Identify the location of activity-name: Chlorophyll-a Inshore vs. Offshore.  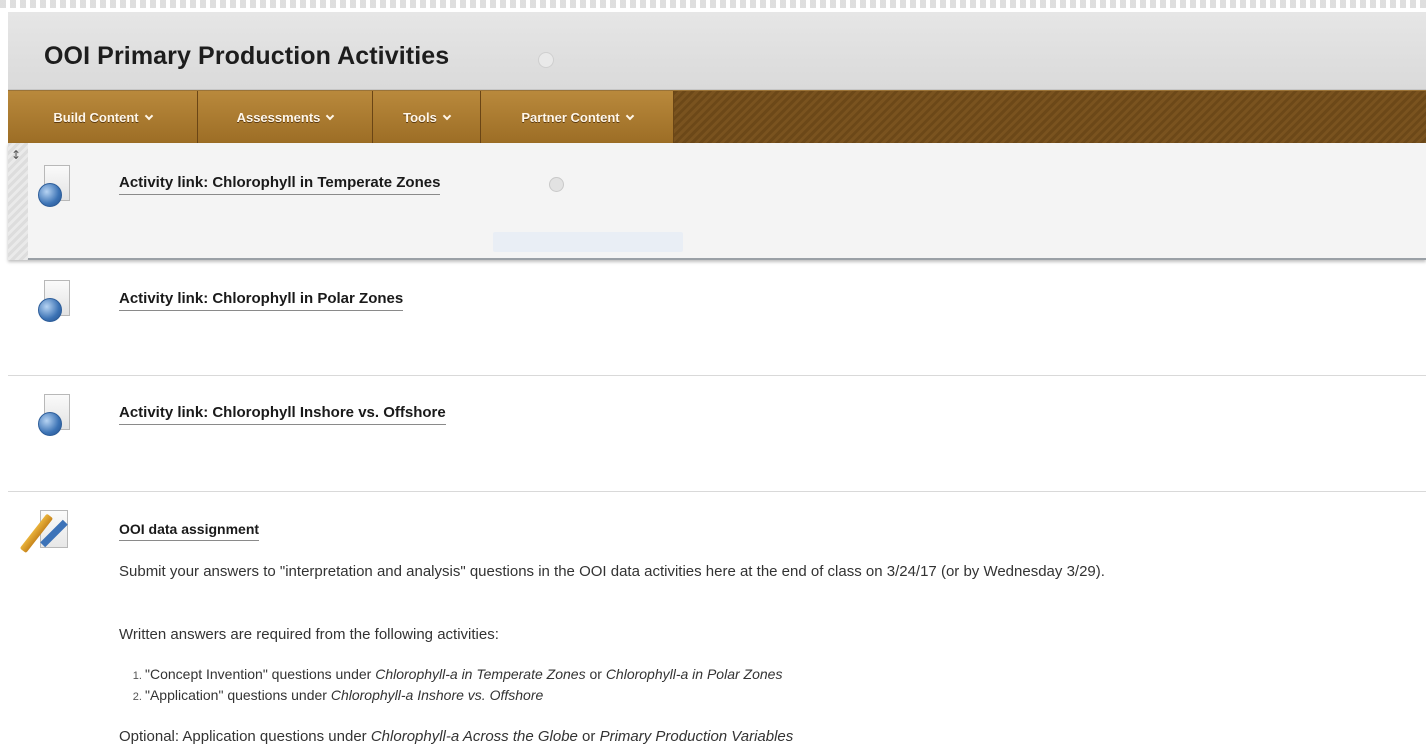
(437, 695).